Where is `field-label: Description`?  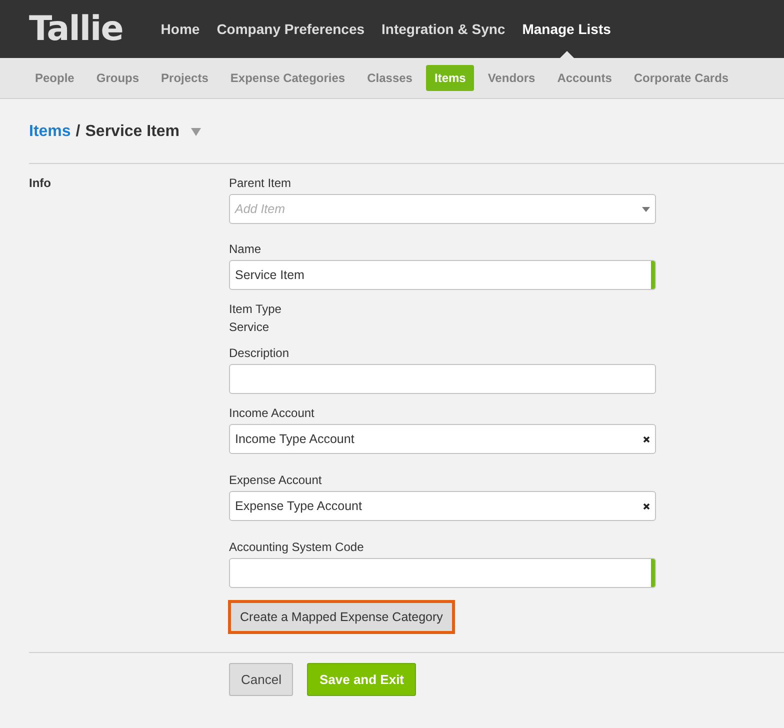 field-label: Description is located at coordinates (259, 353).